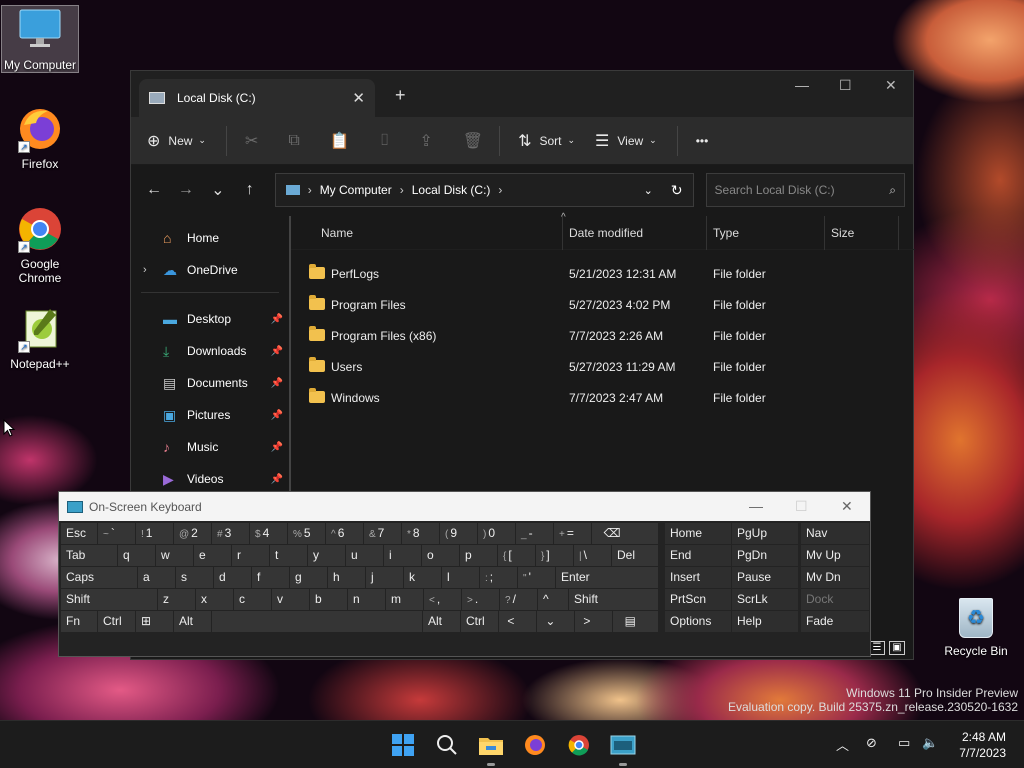 The image size is (1024, 768). Describe the element at coordinates (250, 555) in the screenshot. I see `key-r: r` at that location.